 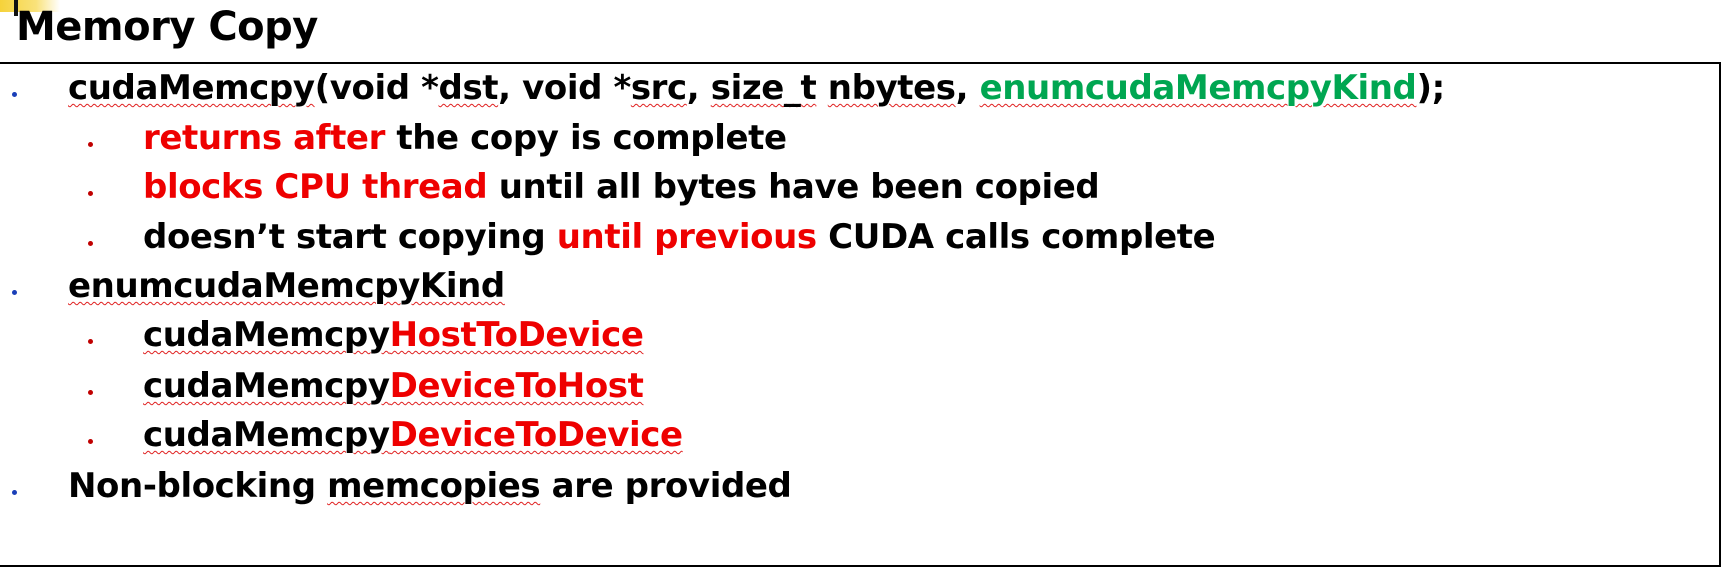 What do you see at coordinates (264, 138) in the screenshot?
I see `bullet-text-run: returns after` at bounding box center [264, 138].